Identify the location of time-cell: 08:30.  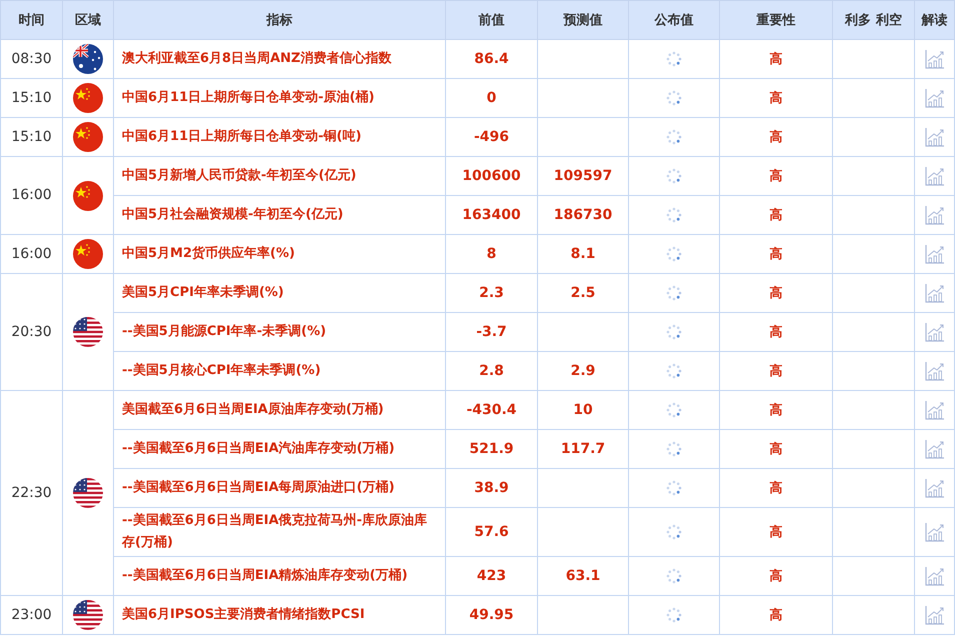
(31, 59).